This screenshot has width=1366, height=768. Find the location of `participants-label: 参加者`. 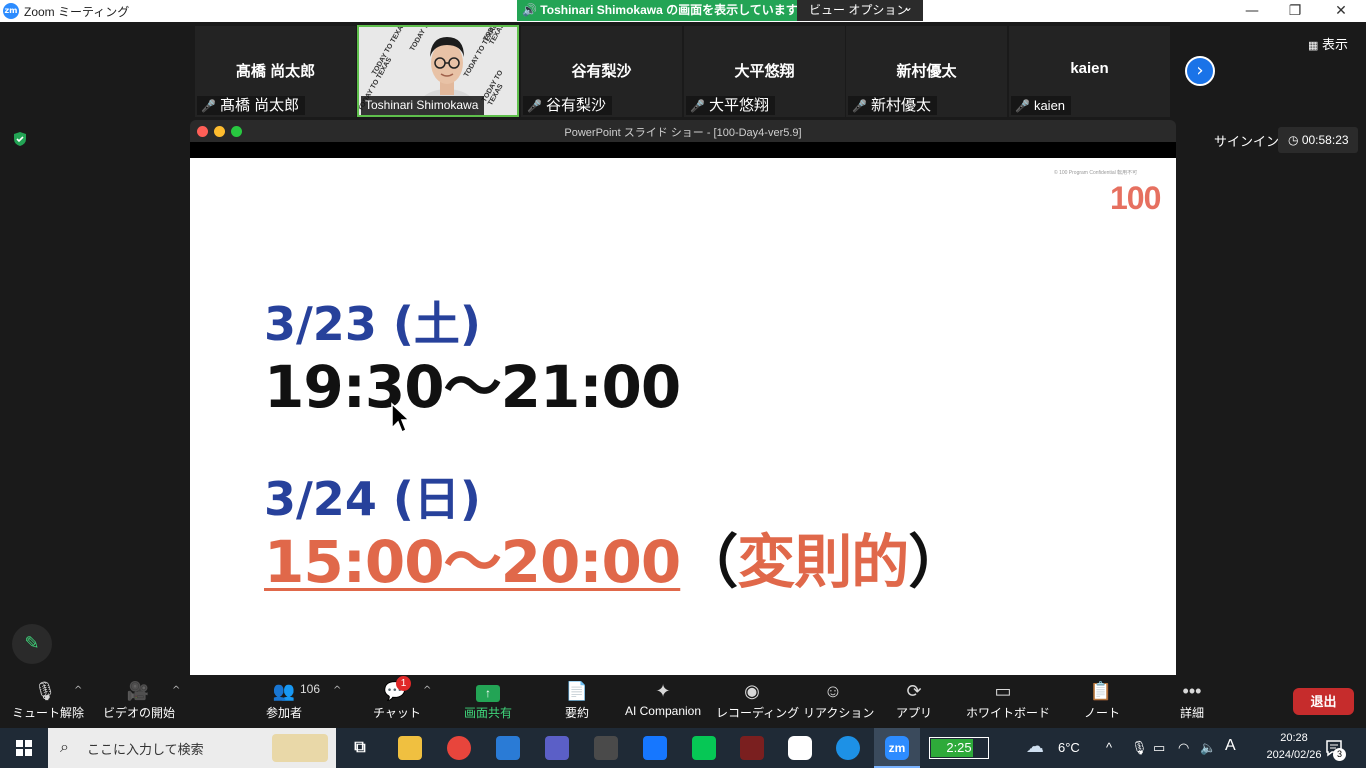

participants-label: 参加者 is located at coordinates (283, 713).